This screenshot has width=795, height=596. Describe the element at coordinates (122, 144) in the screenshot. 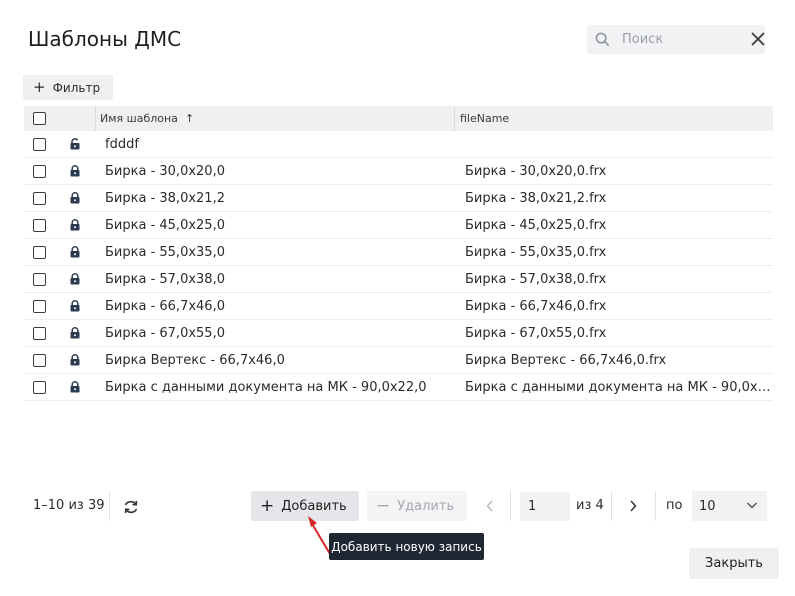

I see `template-name: fdddf` at that location.